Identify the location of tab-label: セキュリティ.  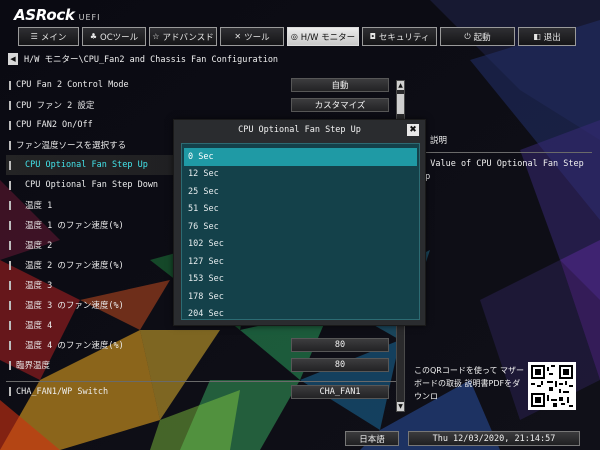
(404, 37).